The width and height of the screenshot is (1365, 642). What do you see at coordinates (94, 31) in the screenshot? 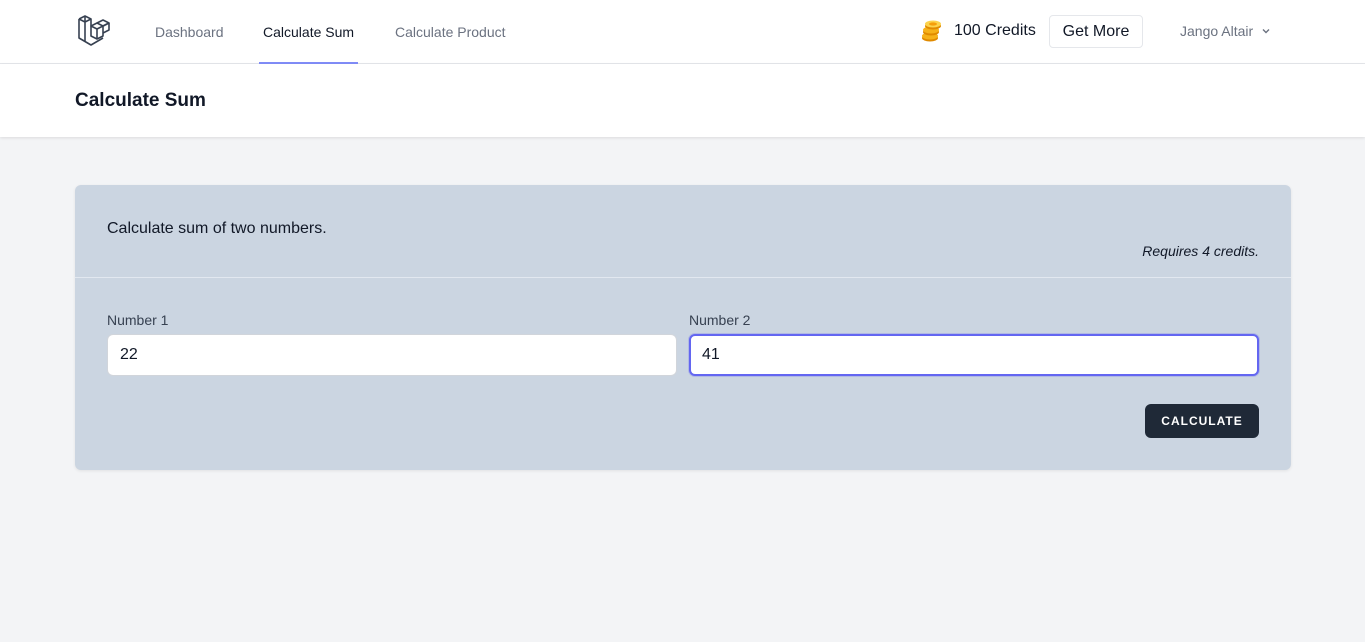
I see `laravel-logo-icon` at bounding box center [94, 31].